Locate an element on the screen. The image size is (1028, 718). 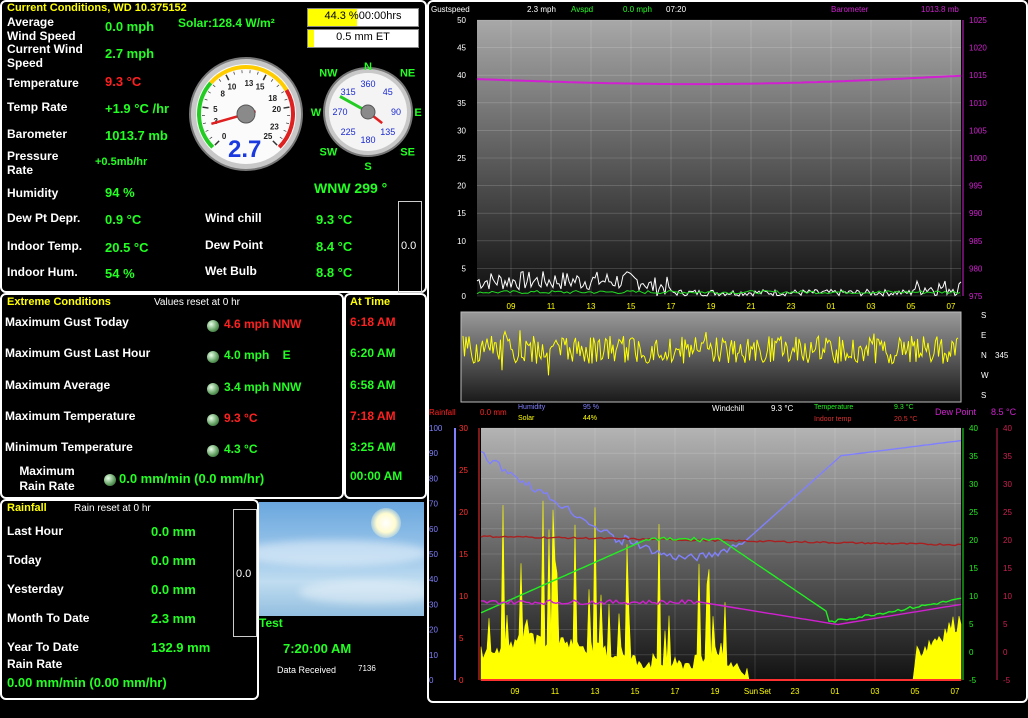
current-label-3: Temp Rate is located at coordinates (37, 107).